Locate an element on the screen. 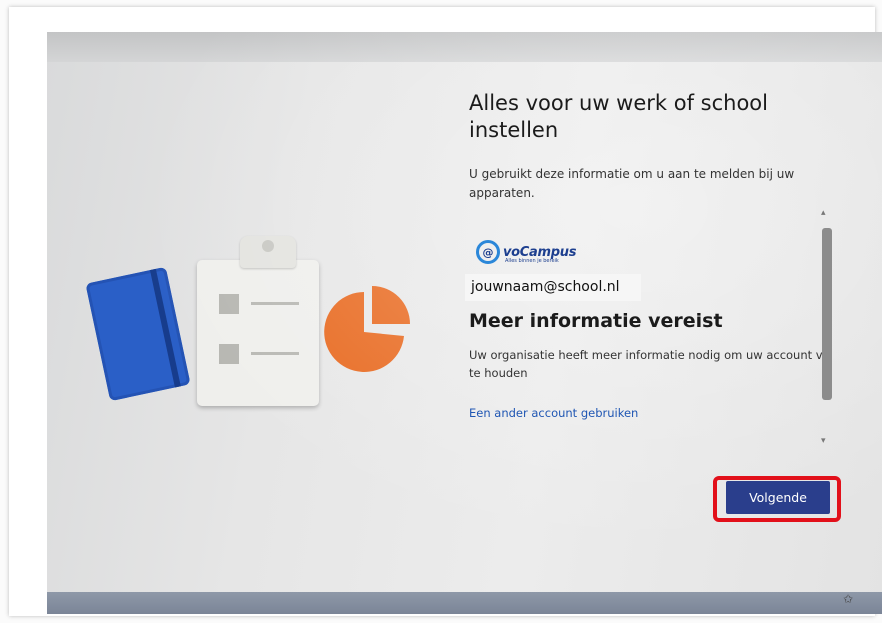 This screenshot has width=882, height=623. scrollbar: ▴ ▾ is located at coordinates (827, 329).